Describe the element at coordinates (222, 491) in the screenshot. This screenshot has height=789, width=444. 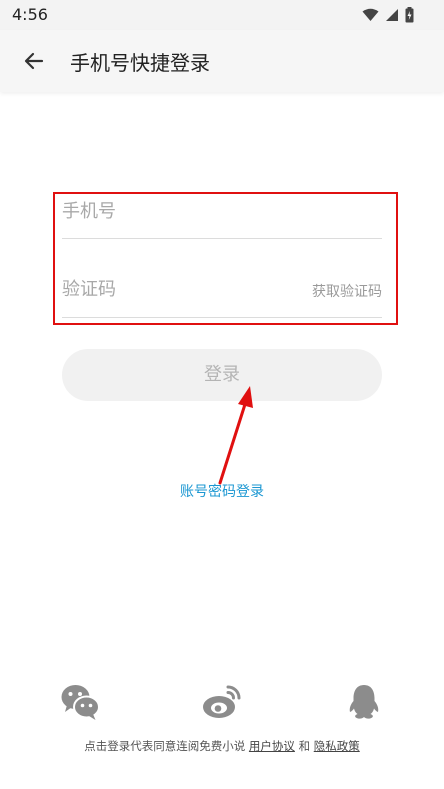
I see `account-password-login-link: 账号密码登录` at that location.